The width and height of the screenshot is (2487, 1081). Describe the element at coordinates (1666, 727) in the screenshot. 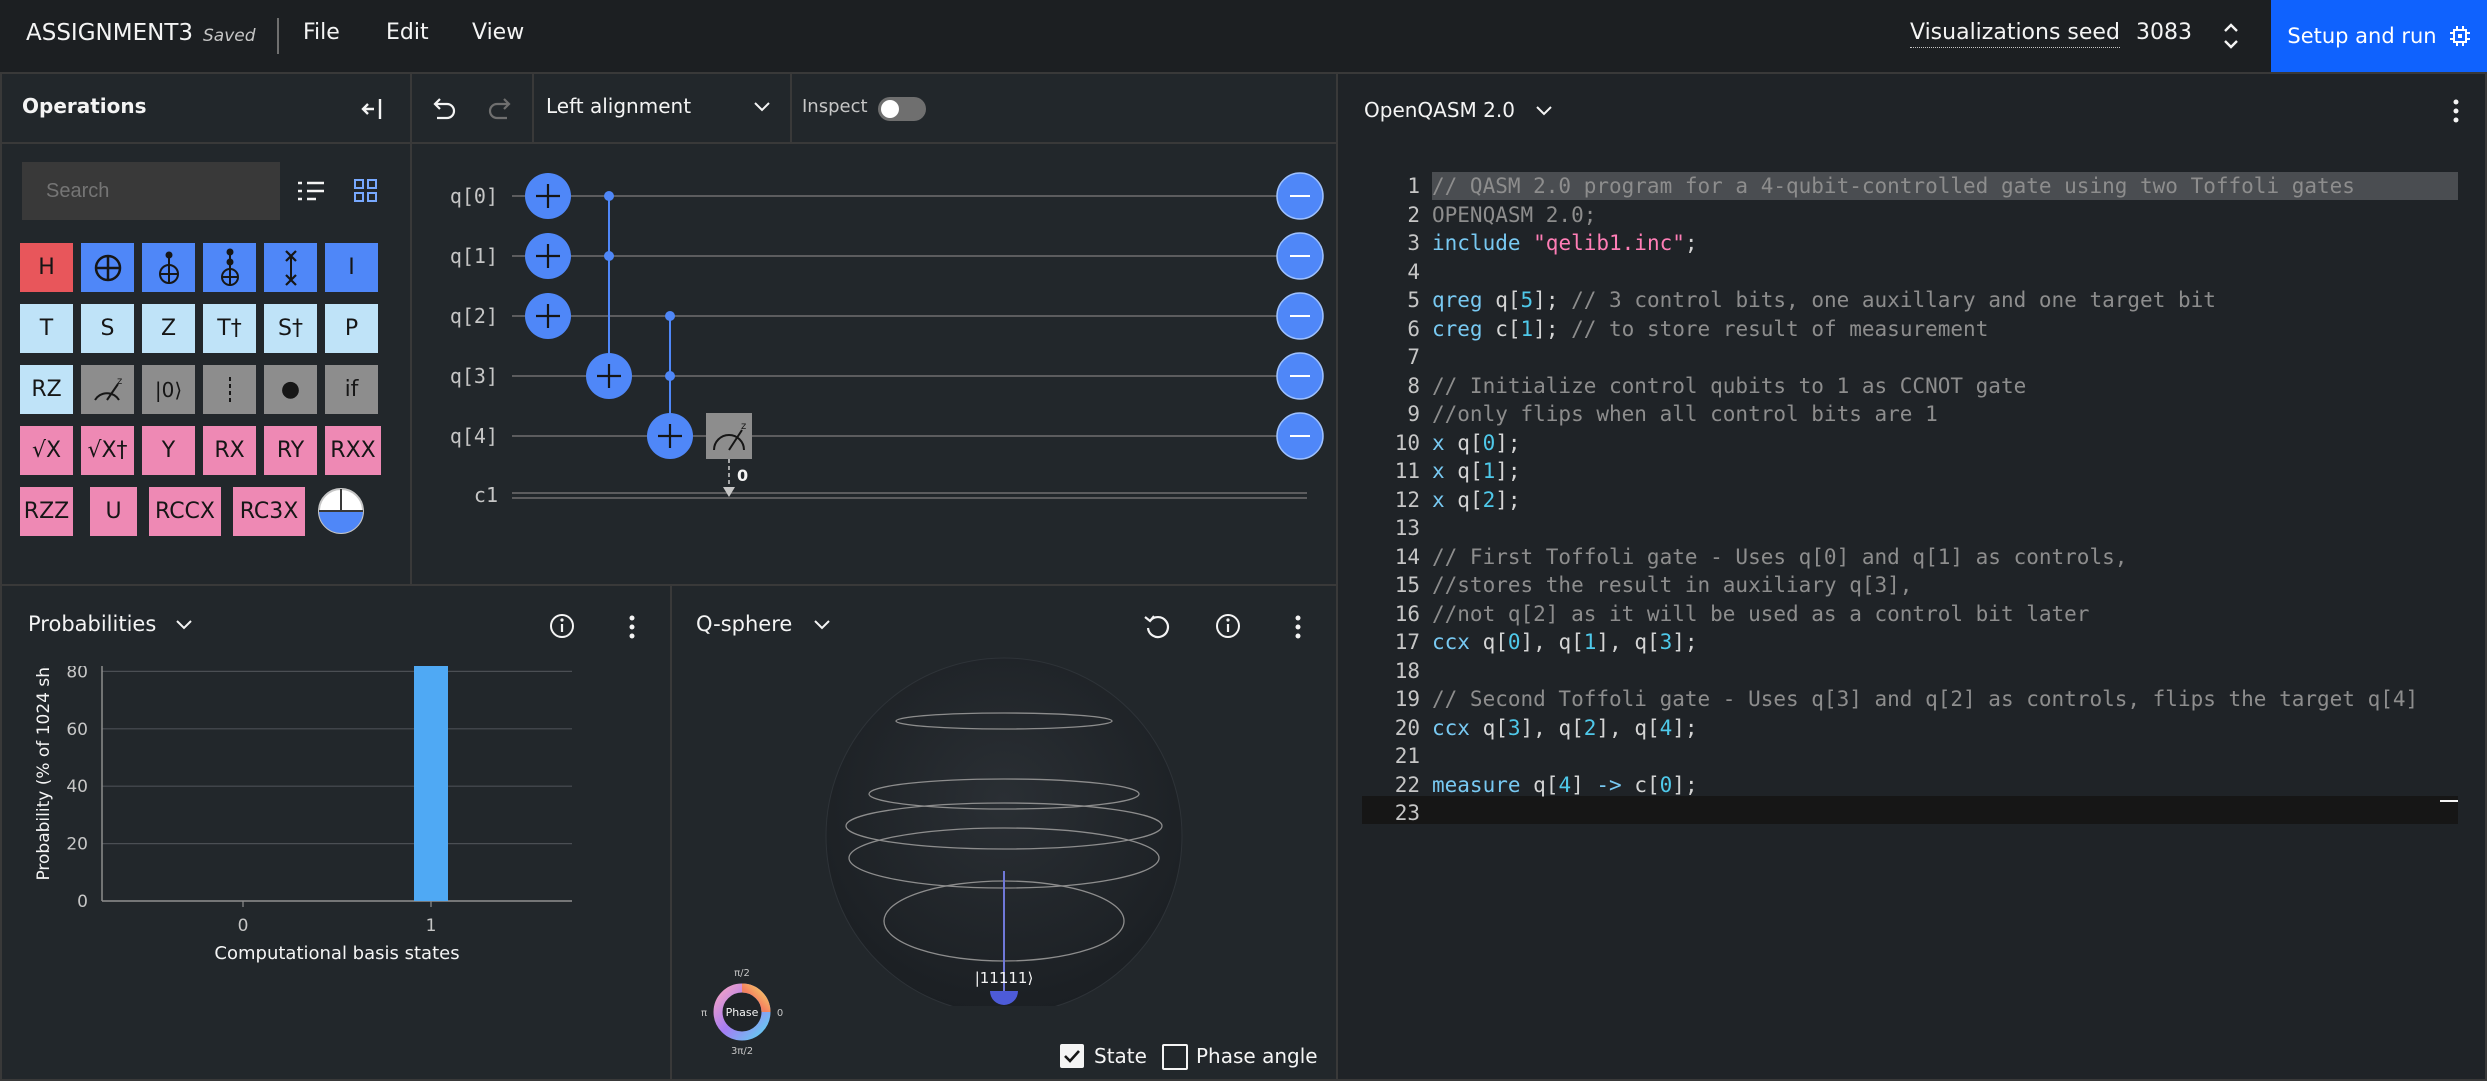

I see `code-token: 4` at that location.